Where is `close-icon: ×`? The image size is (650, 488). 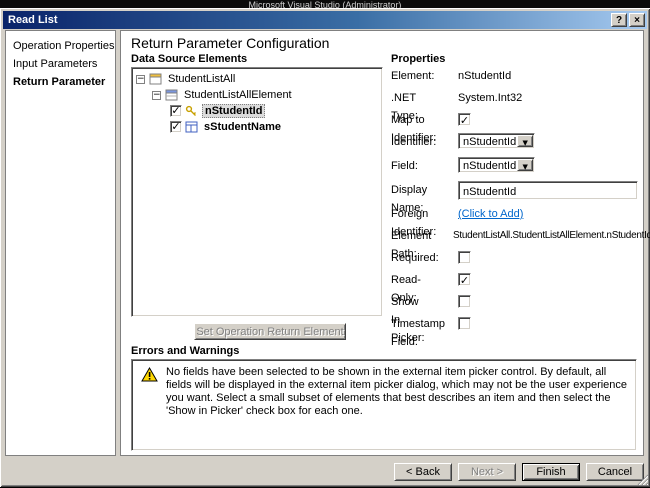 close-icon: × is located at coordinates (637, 20).